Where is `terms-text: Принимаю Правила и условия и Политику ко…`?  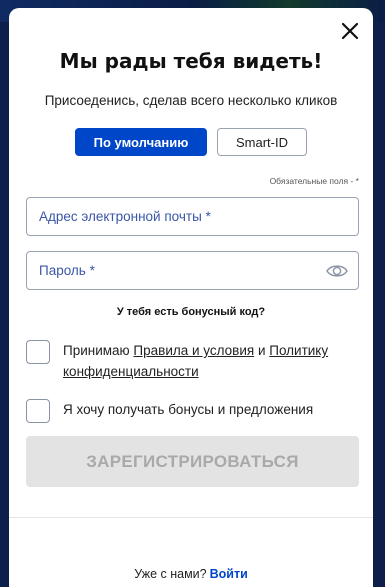 terms-text: Принимаю Правила и условия и Политику ко… is located at coordinates (218, 361).